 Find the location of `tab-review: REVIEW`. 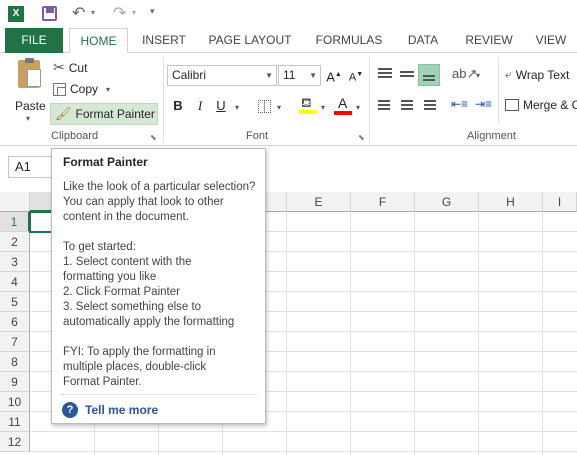

tab-review: REVIEW is located at coordinates (489, 40).